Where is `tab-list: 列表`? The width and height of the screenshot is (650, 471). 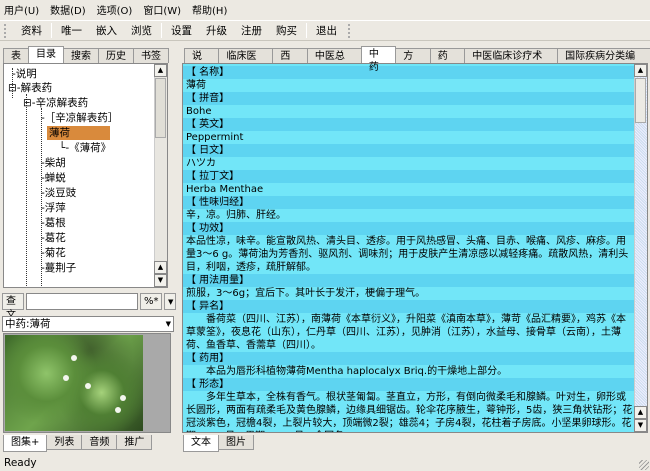
tab-list: 列表 is located at coordinates (64, 442).